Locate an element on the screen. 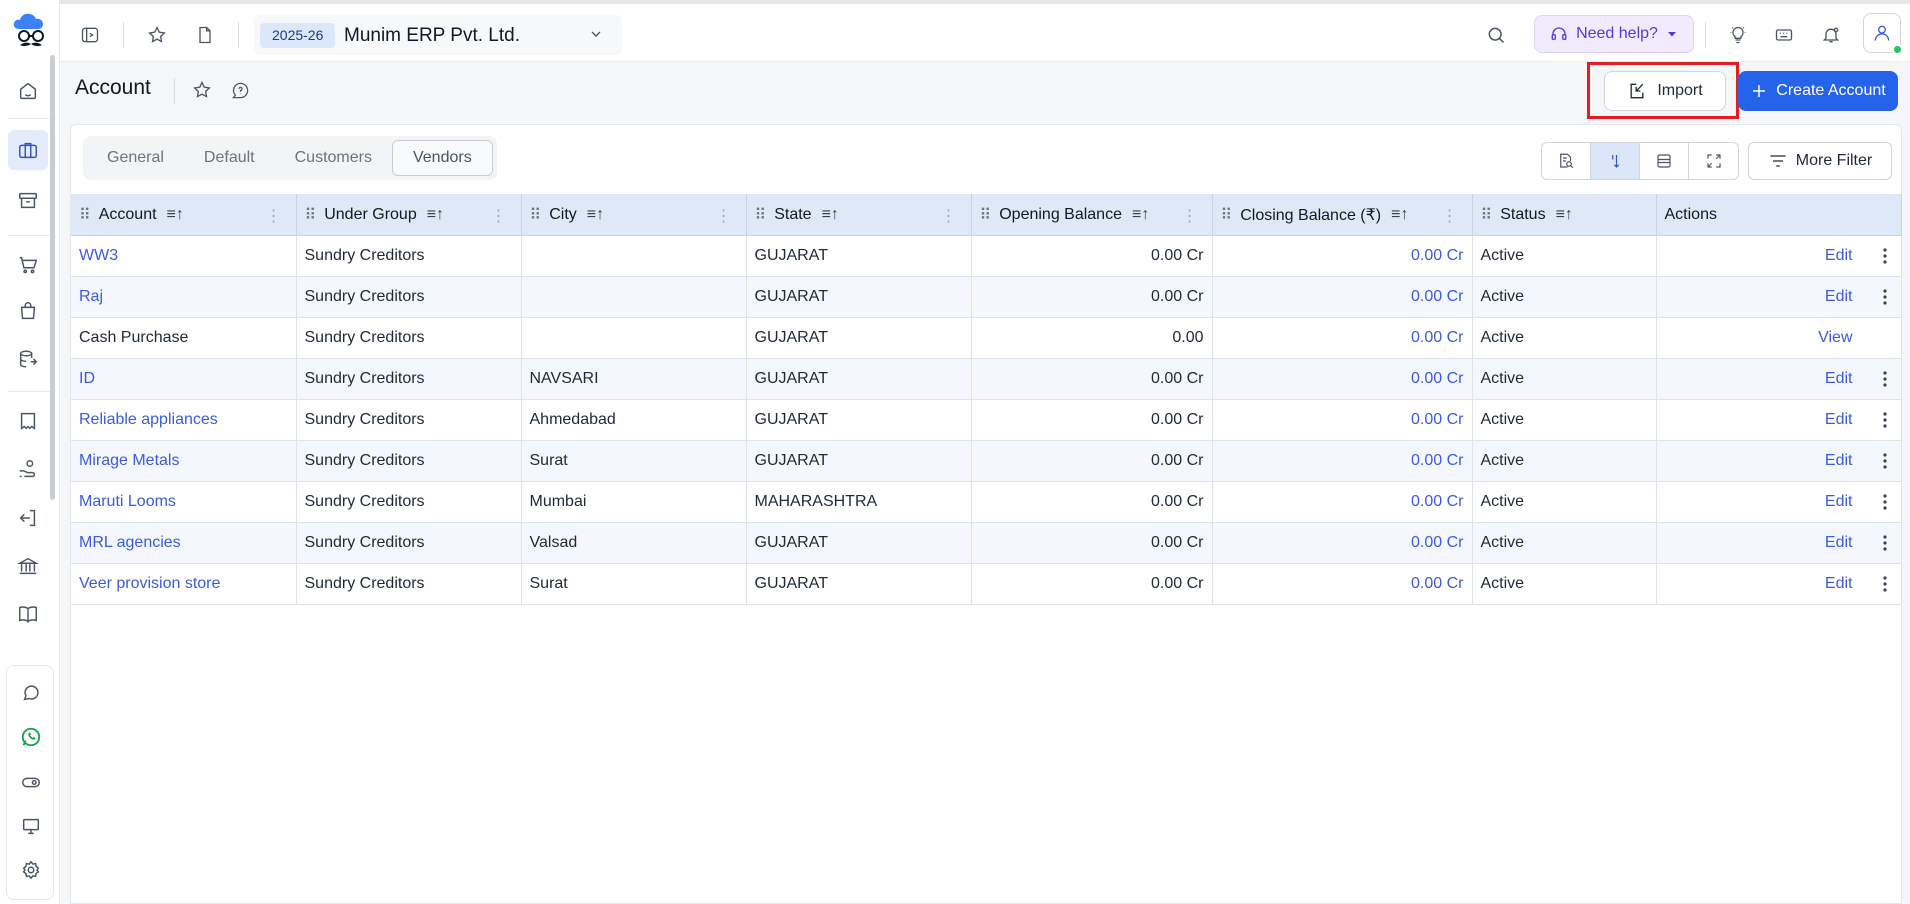 Image resolution: width=1910 pixels, height=904 pixels. account-name: Mirage Metals is located at coordinates (129, 460).